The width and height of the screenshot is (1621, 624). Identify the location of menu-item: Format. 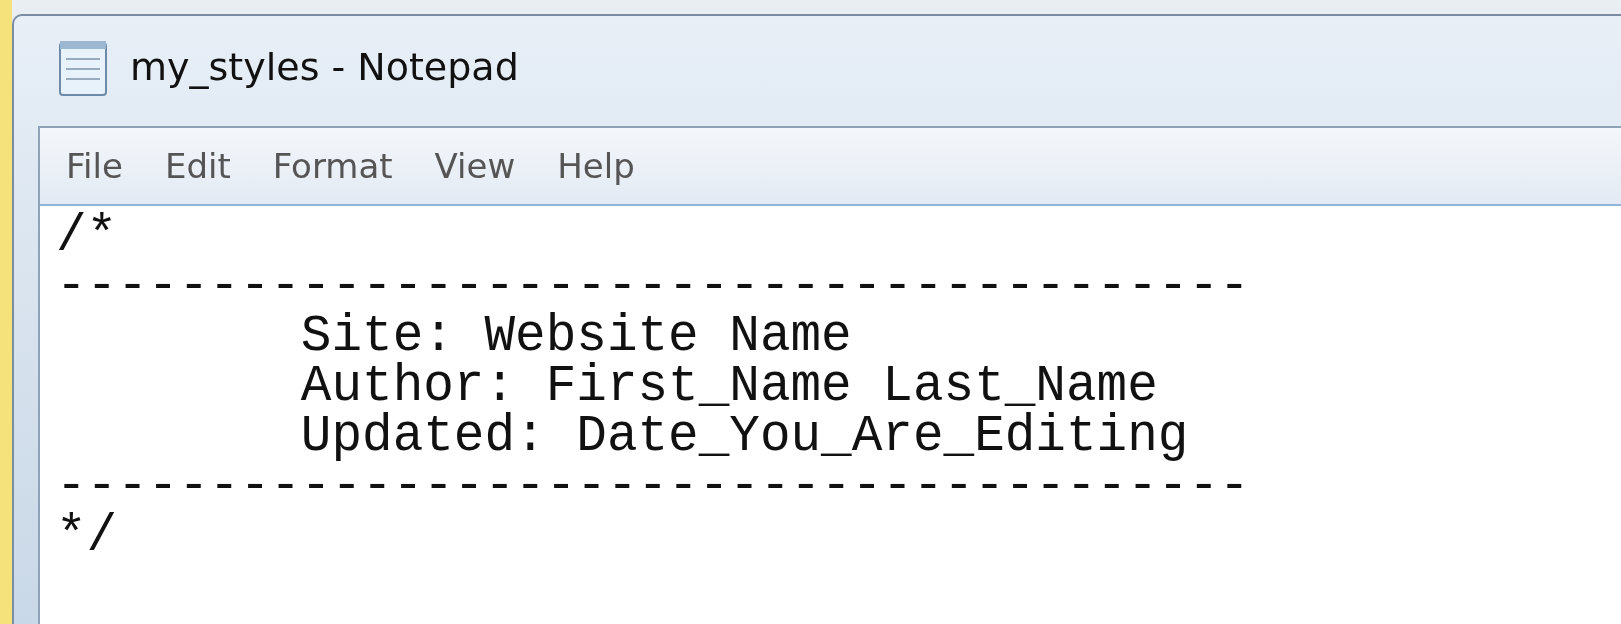
(332, 166).